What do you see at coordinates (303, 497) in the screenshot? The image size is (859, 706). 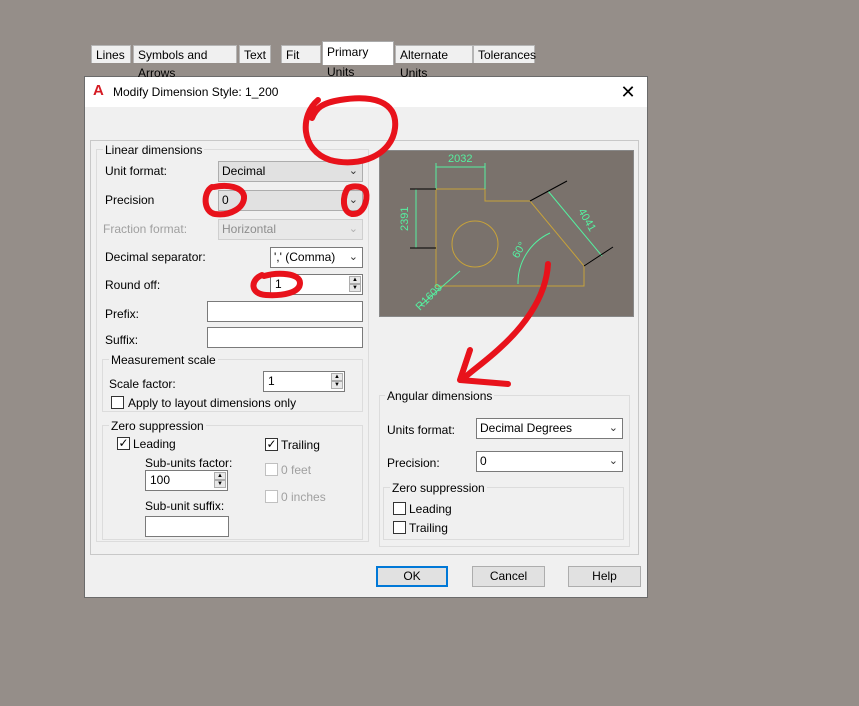 I see `zero-inches-label: 0 inches` at bounding box center [303, 497].